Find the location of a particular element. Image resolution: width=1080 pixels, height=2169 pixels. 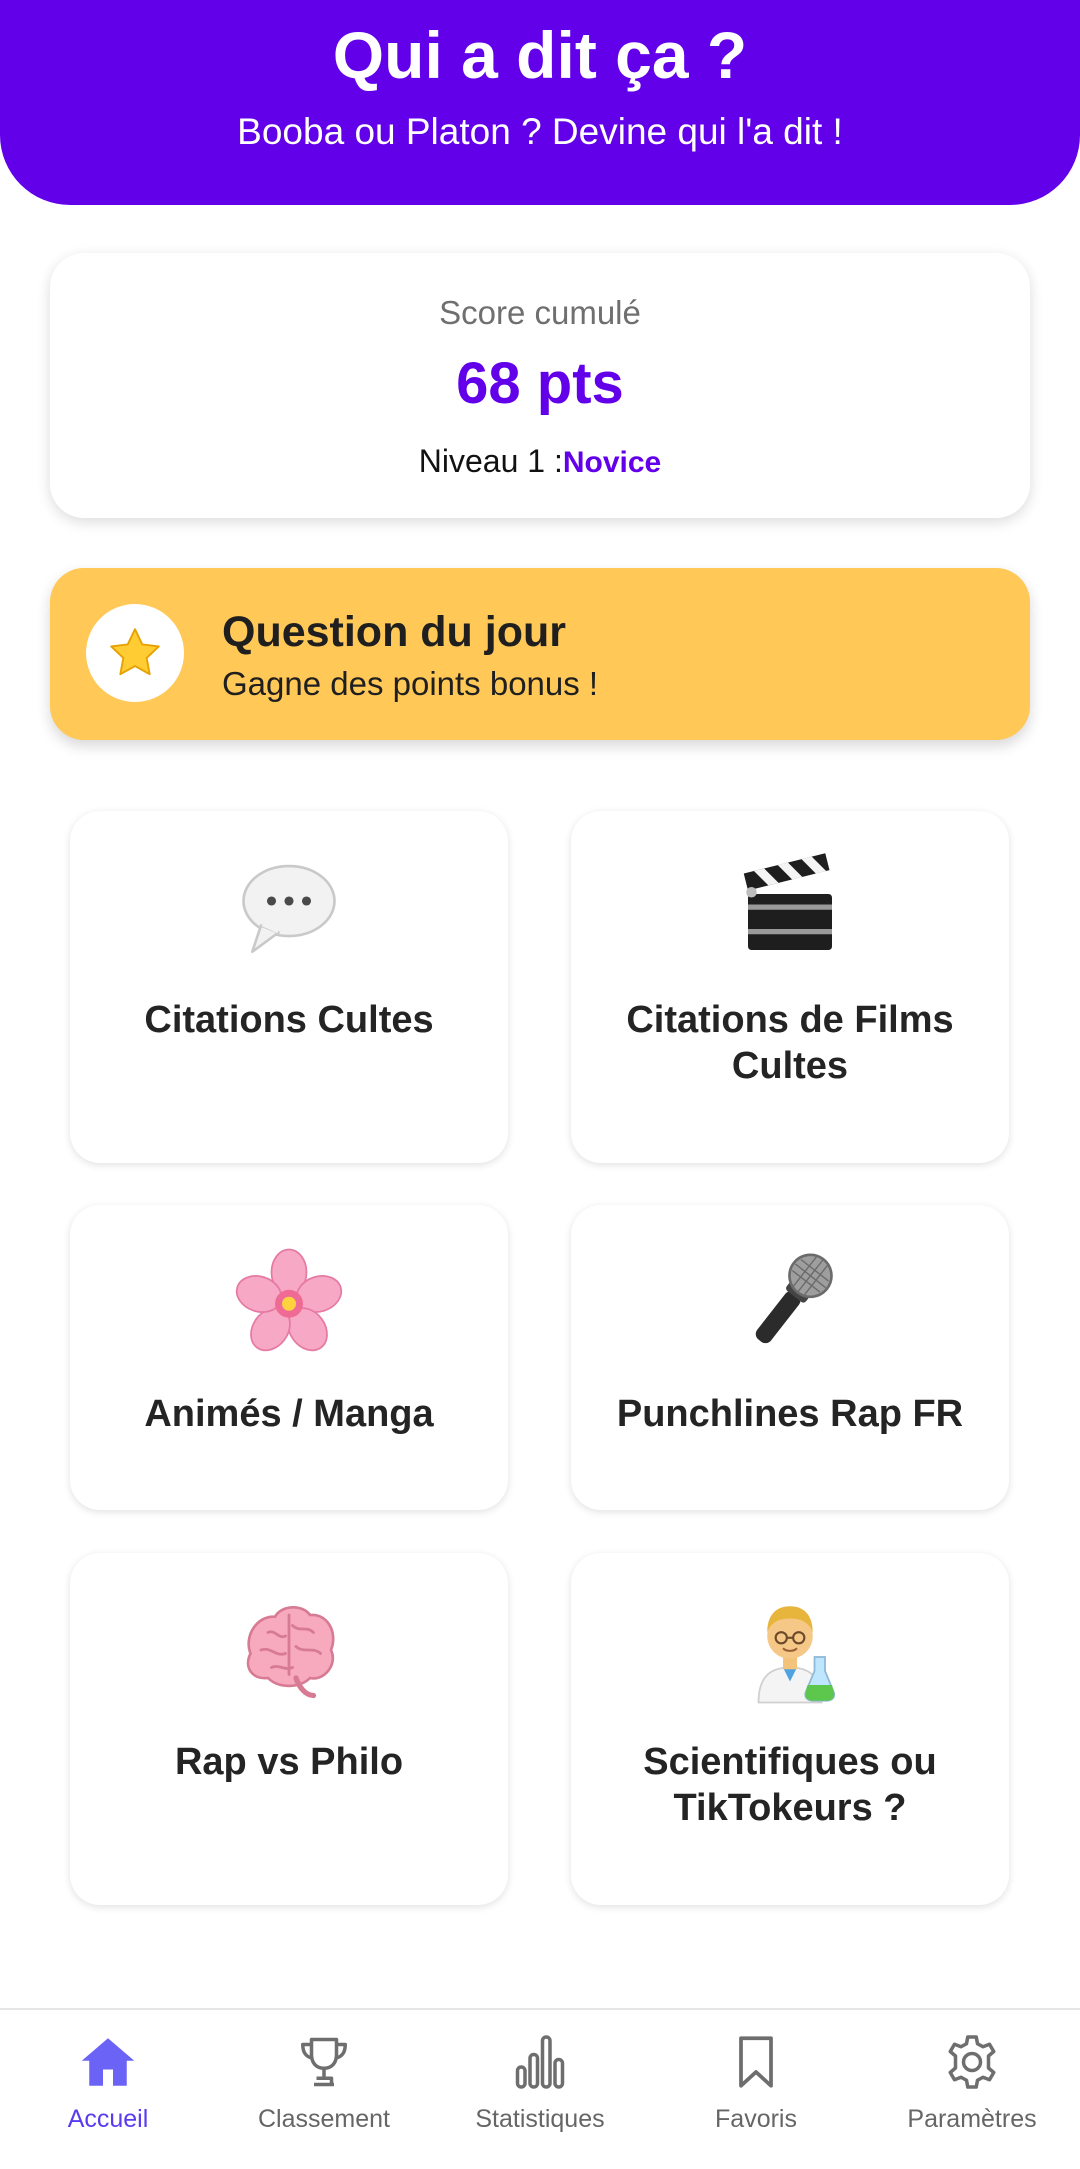

category-label: Animés / Manga is located at coordinates (289, 1414).